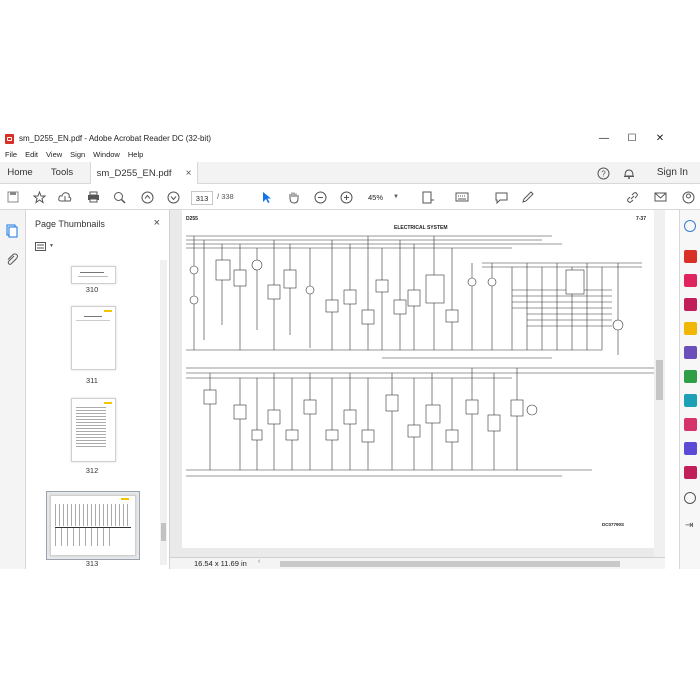 This screenshot has width=700, height=700. What do you see at coordinates (660, 197) in the screenshot?
I see `email-icon` at bounding box center [660, 197].